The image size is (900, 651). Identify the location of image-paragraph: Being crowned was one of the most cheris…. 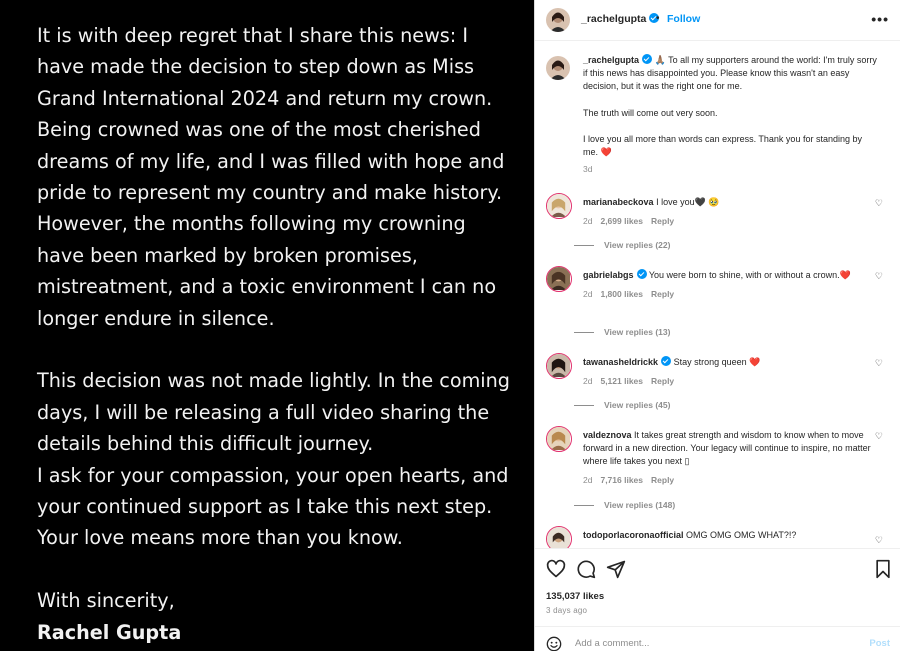
(271, 161).